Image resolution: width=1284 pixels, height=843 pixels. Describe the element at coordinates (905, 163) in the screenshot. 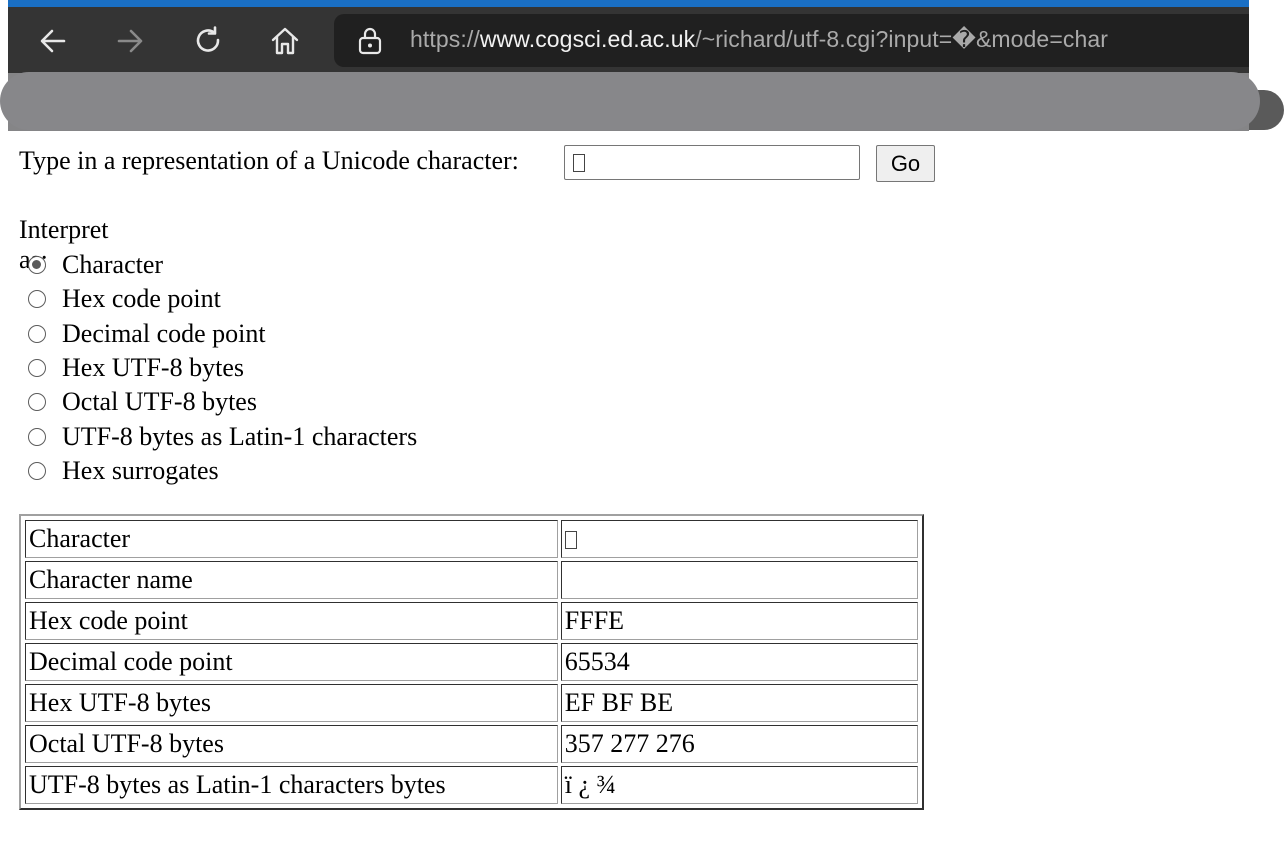

I see `go-button: Go` at that location.